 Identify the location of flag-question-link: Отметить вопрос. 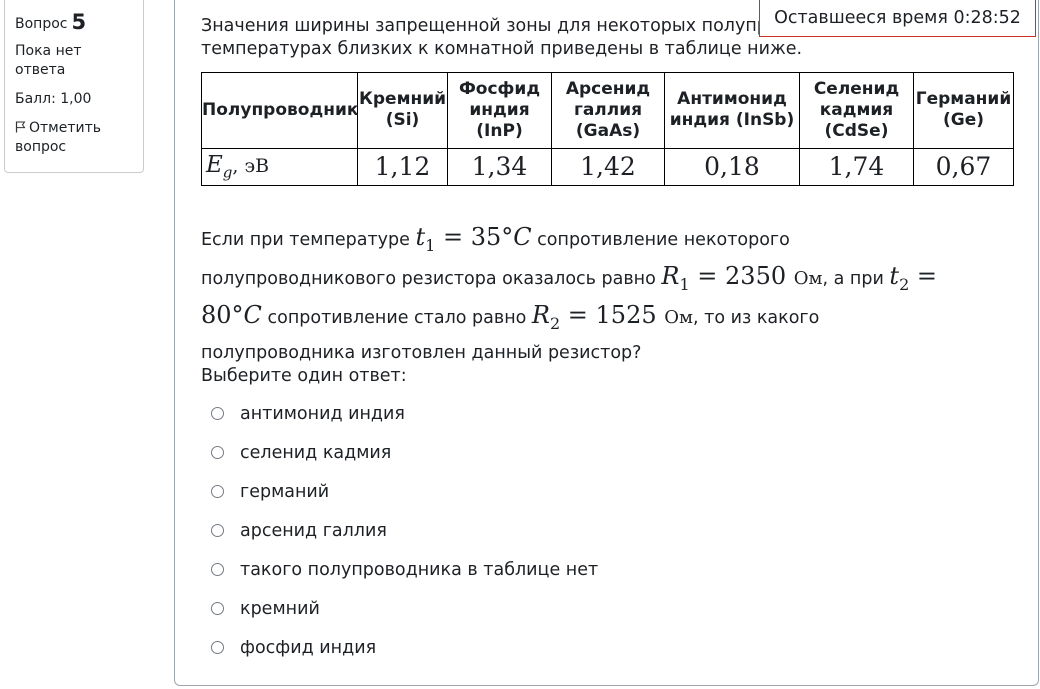
(74, 138).